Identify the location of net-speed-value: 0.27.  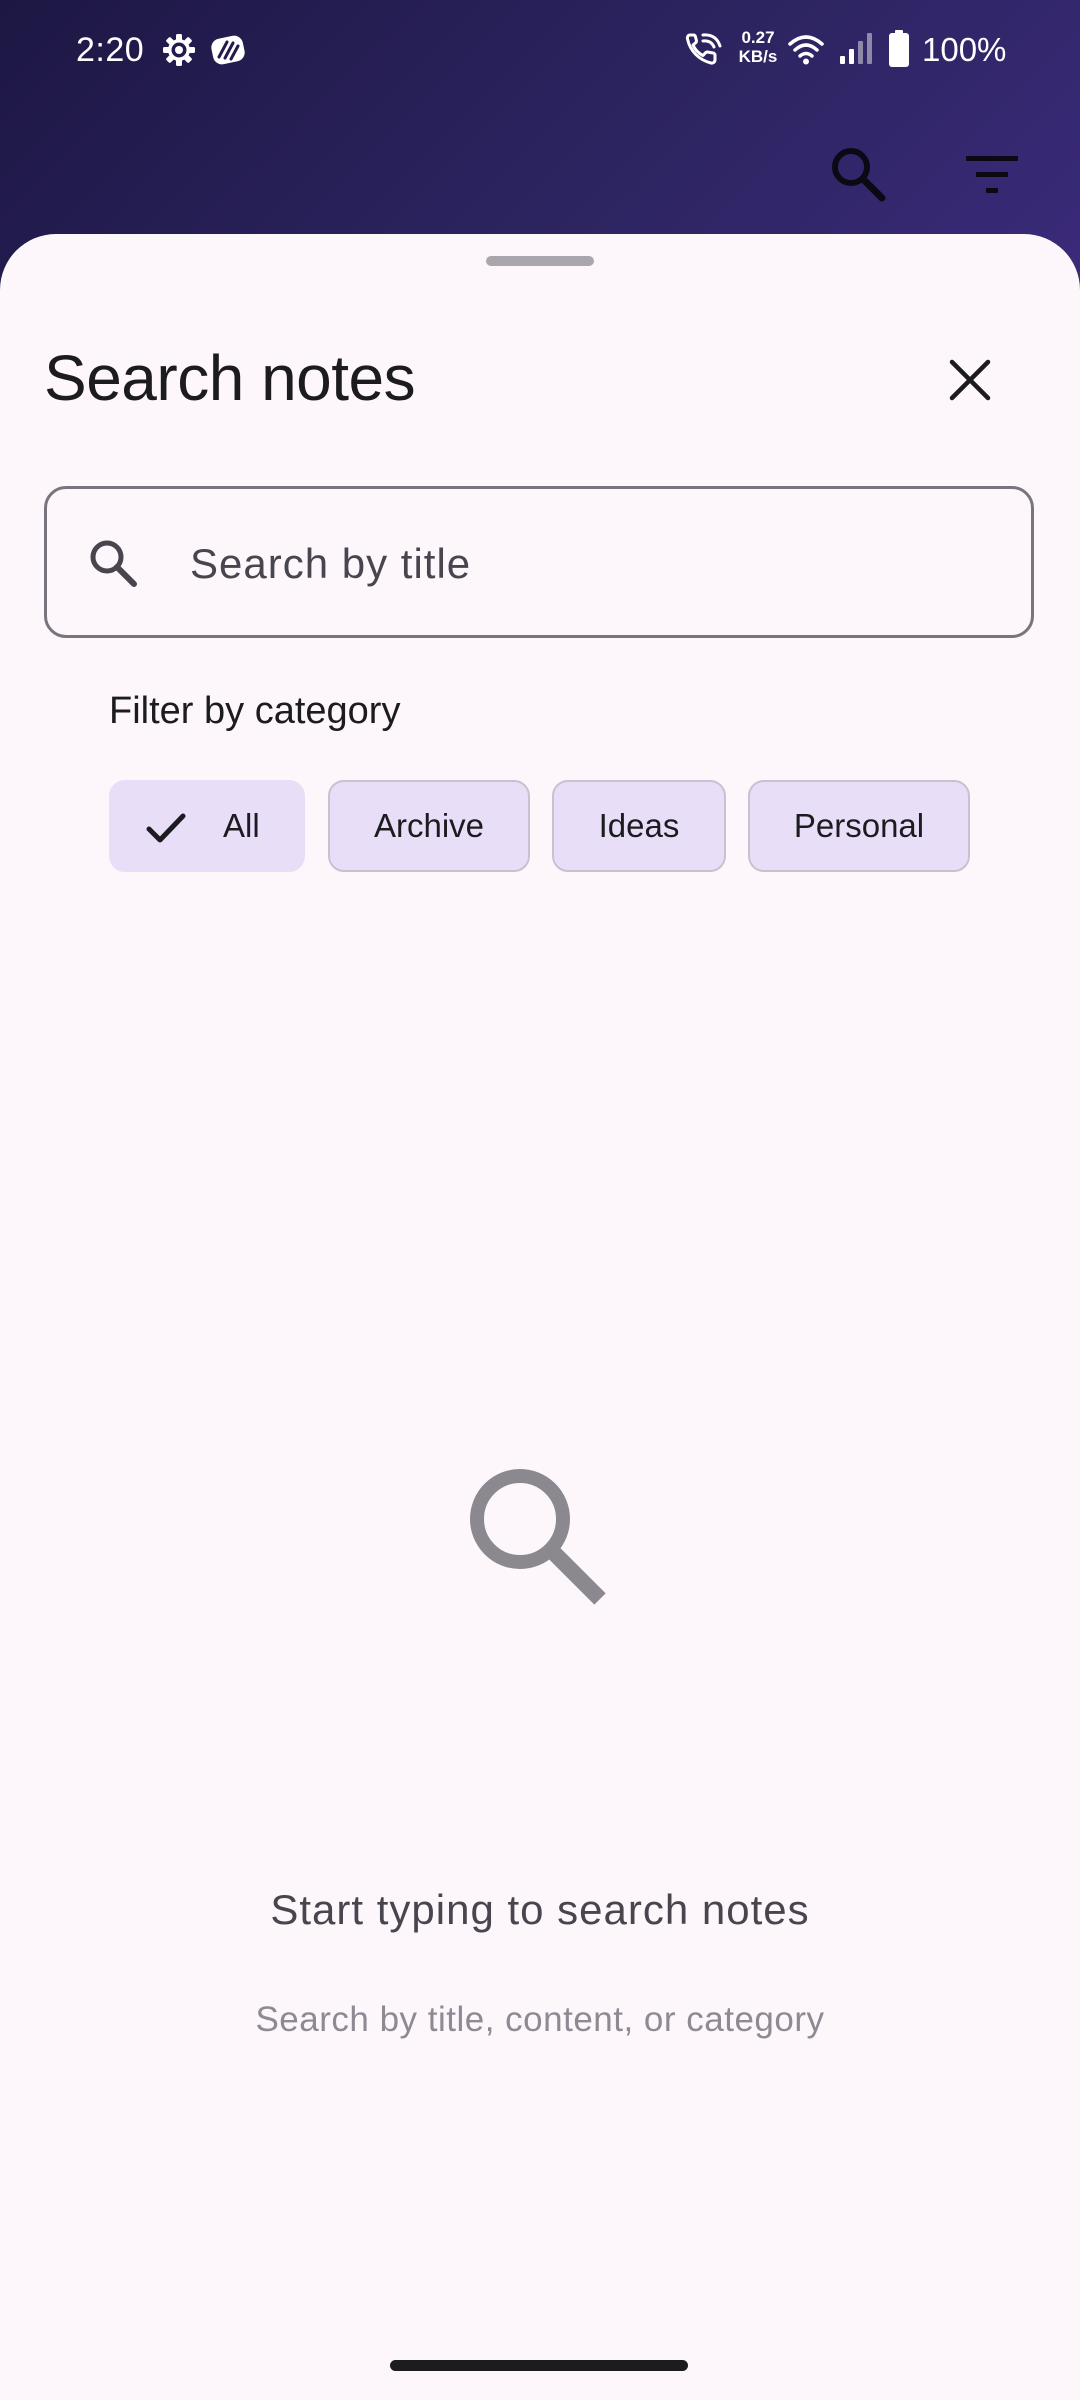
(758, 37).